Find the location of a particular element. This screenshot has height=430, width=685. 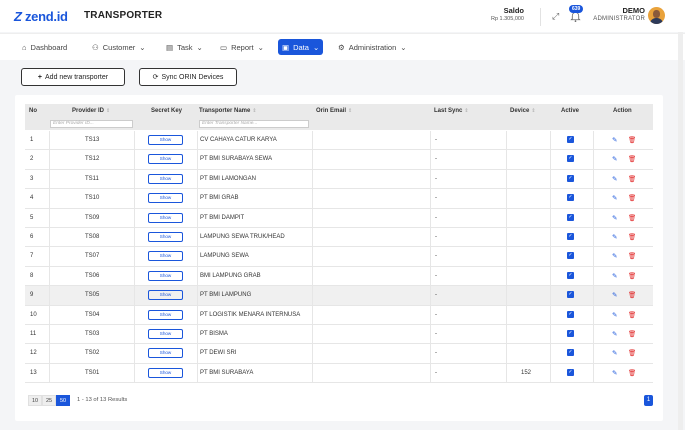

nav-report: ▭ Report ⌄ is located at coordinates (242, 47).